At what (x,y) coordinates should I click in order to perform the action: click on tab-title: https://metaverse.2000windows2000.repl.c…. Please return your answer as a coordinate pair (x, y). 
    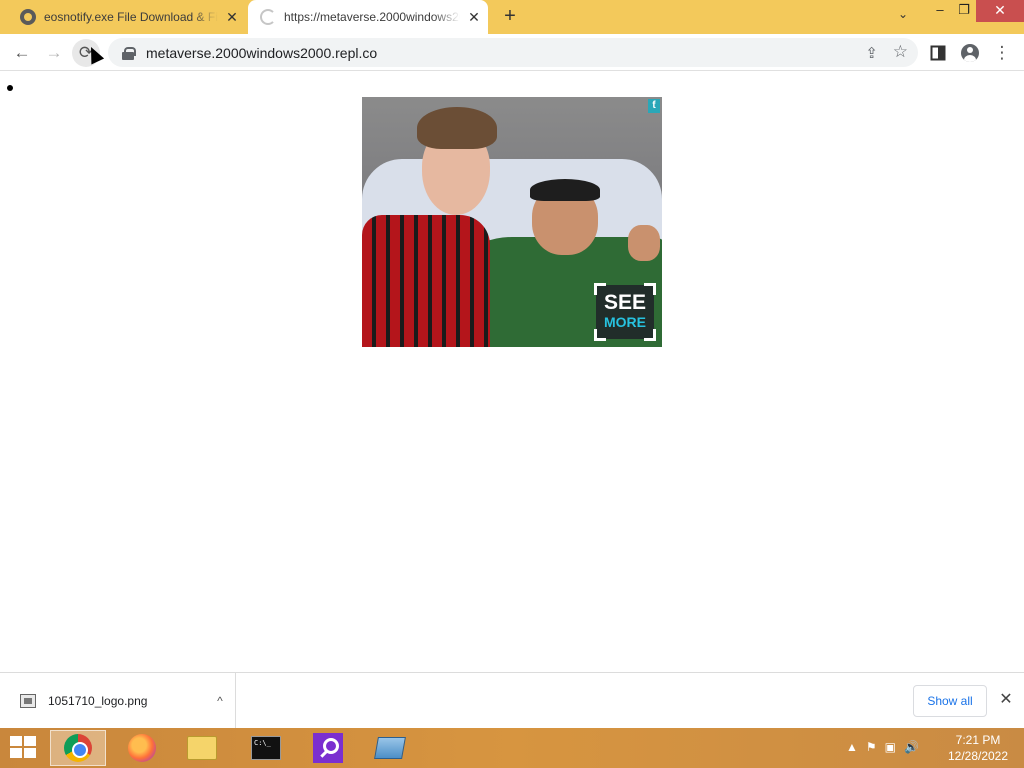
    Looking at the image, I should click on (372, 17).